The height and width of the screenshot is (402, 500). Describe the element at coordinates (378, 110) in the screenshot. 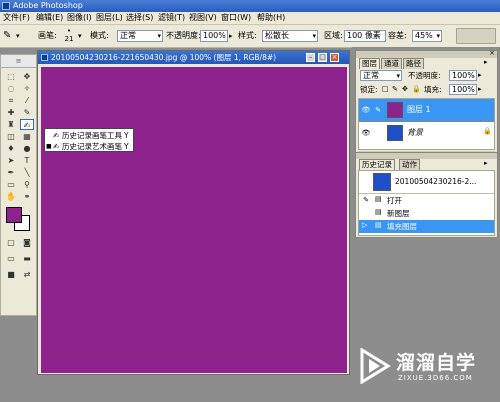

I see `brush-link-icon: ✎` at that location.